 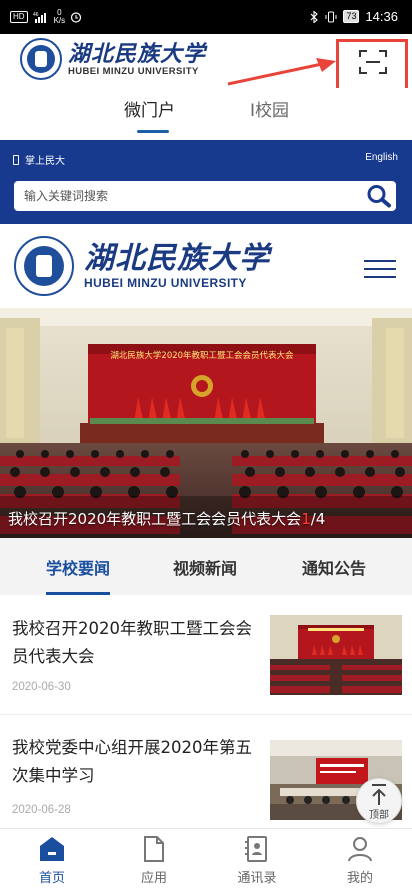 What do you see at coordinates (165, 283) in the screenshot?
I see `site-logo-title-en: HUBEI MINZU UNIVERSITY` at bounding box center [165, 283].